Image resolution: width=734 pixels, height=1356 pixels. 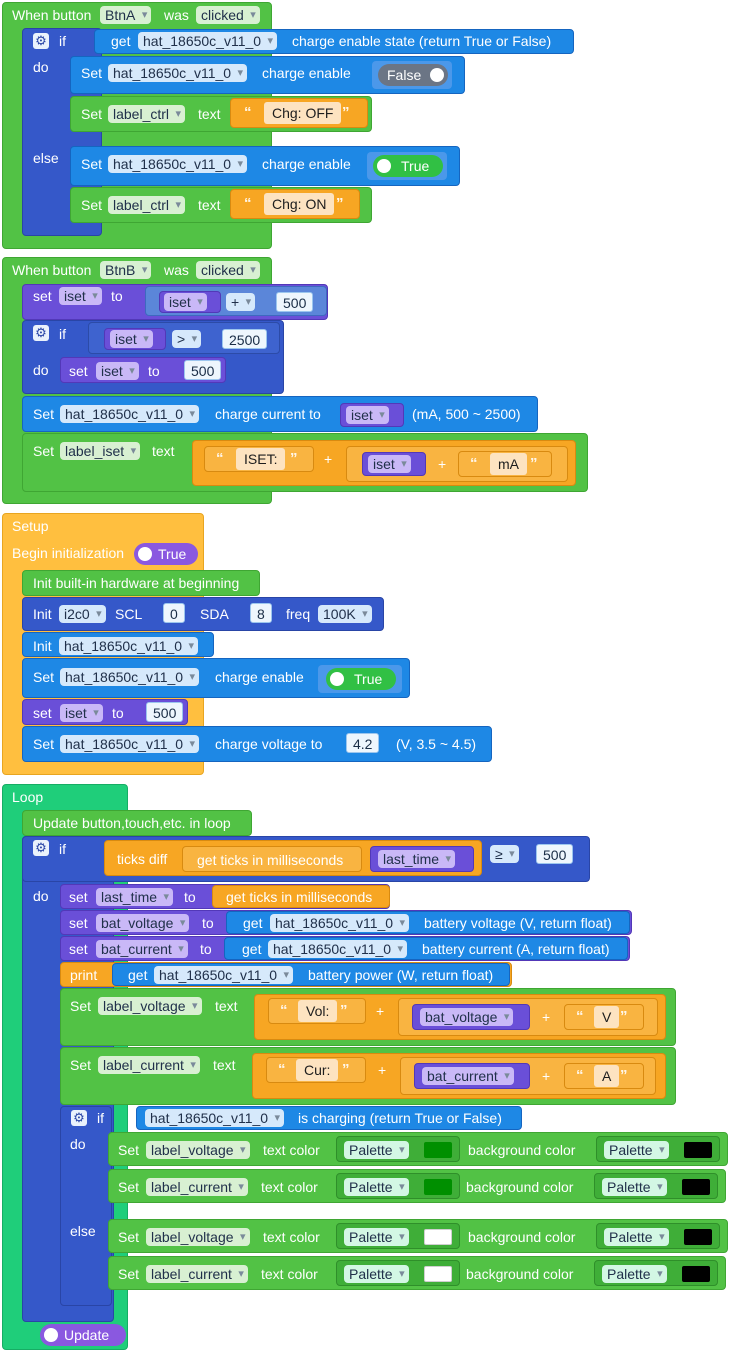 I want to click on sda-field: 8, so click(x=261, y=613).